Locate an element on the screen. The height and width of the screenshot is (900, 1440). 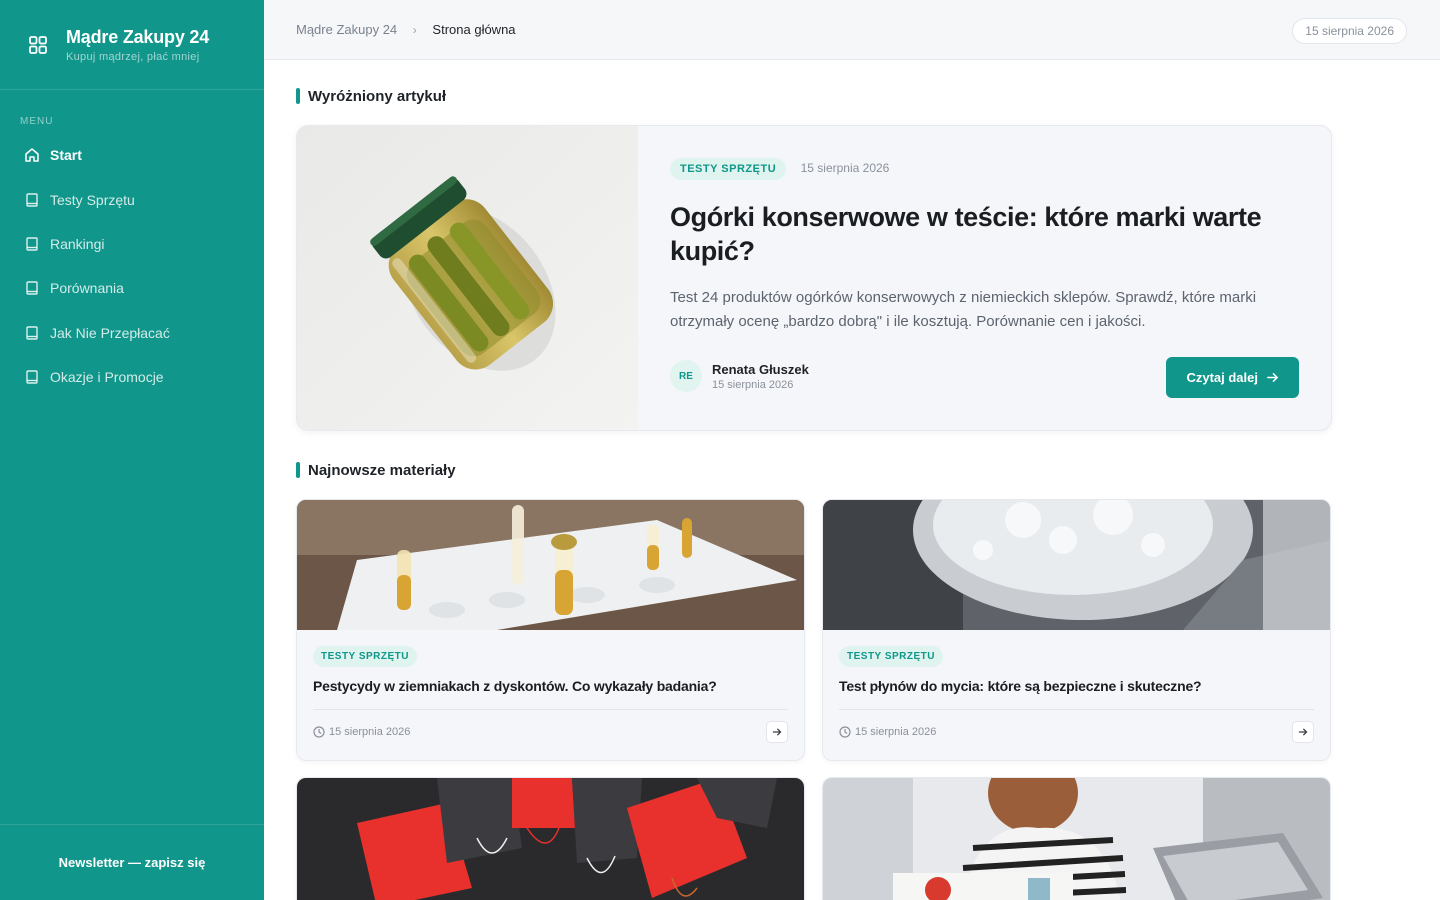
sidebar-item-jak-nie-przeplacac: Jak Nie Przepłacać is located at coordinates (132, 333).